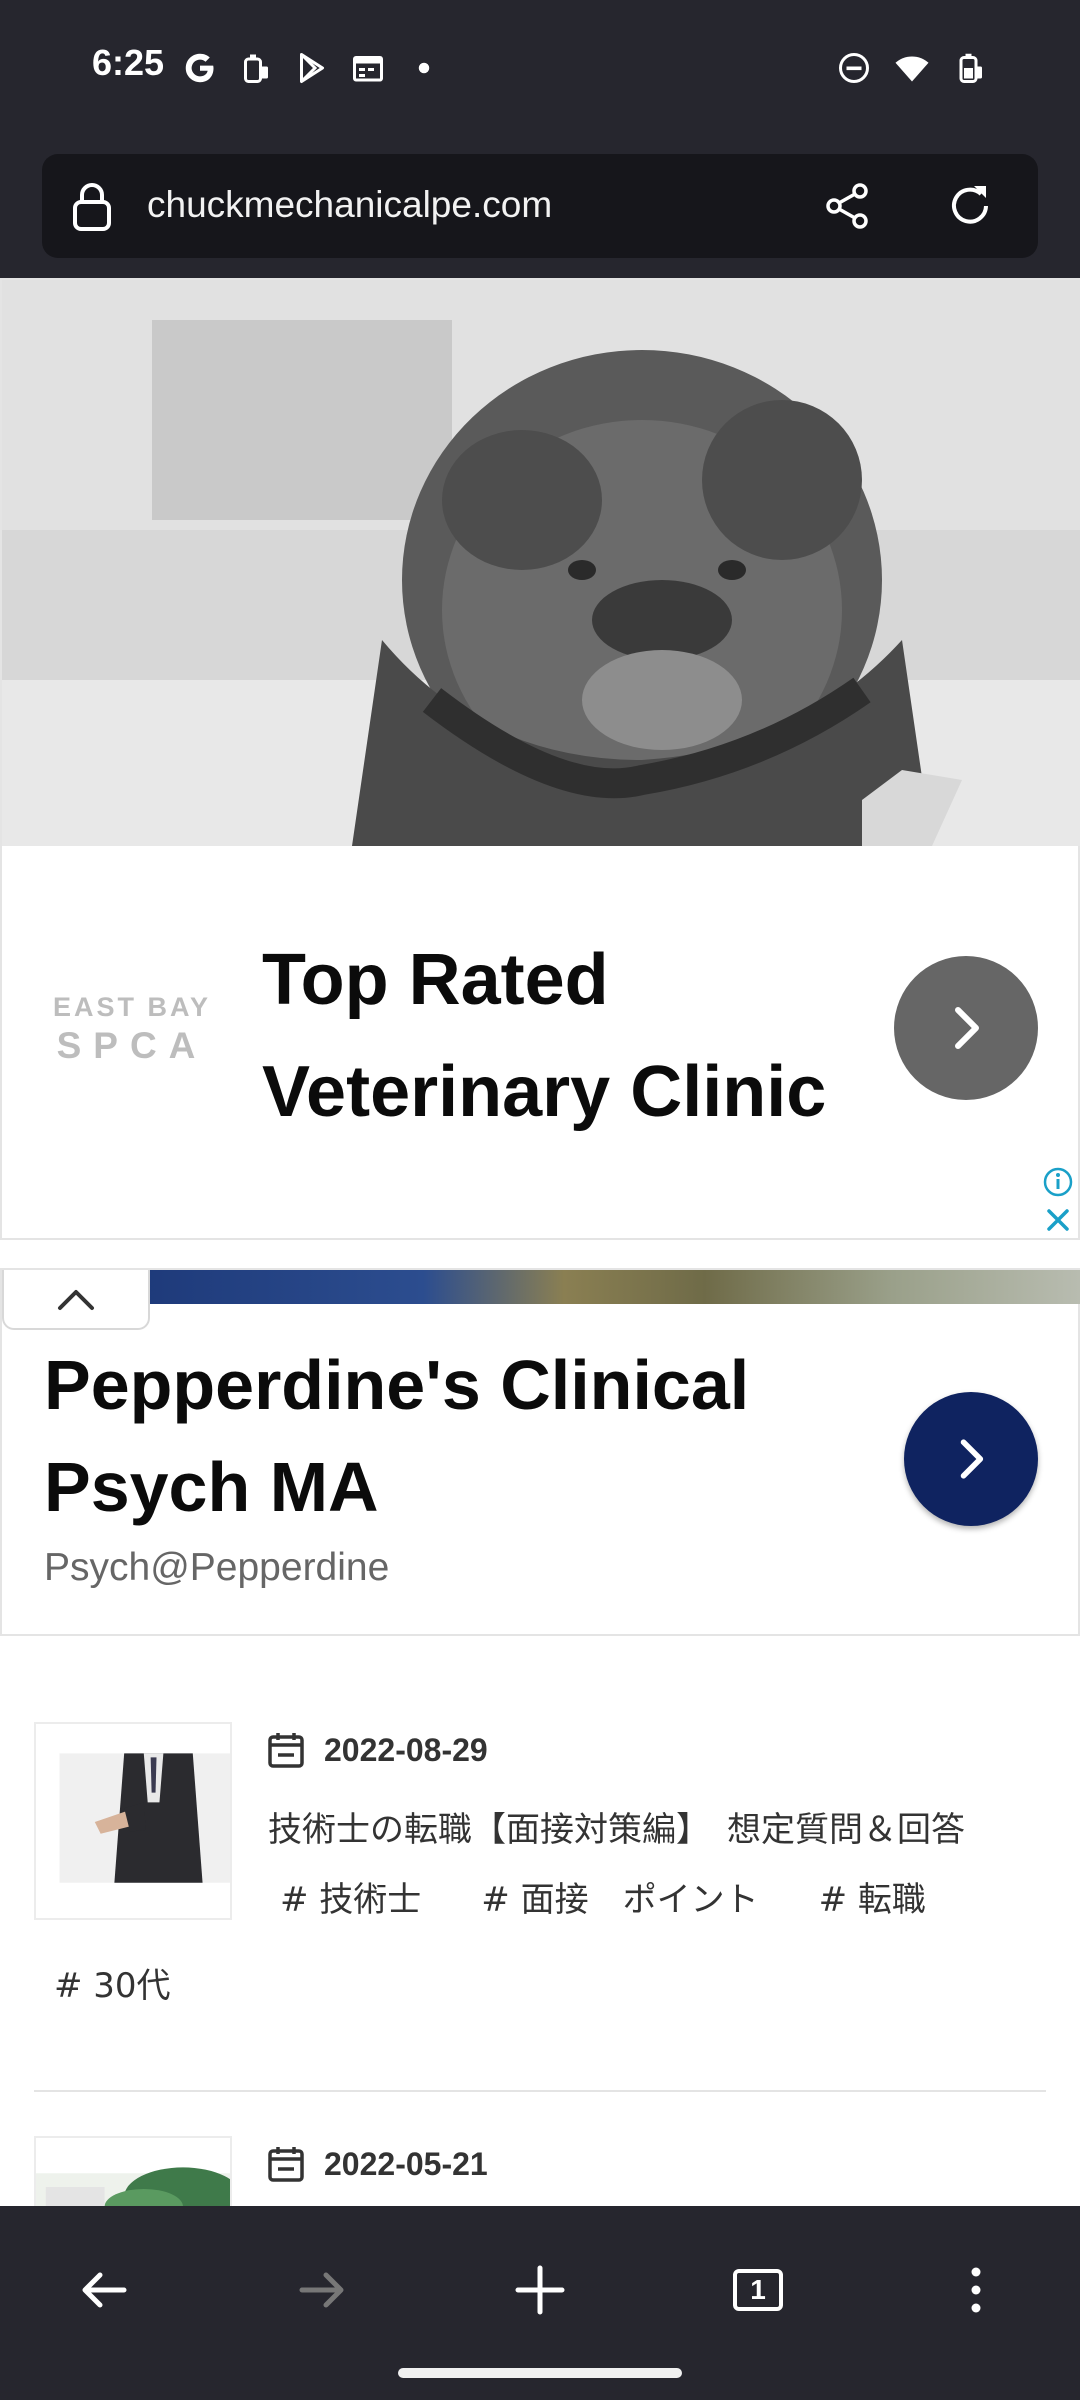  I want to click on ad2-advertiser: Psych@Pepperdine, so click(216, 1568).